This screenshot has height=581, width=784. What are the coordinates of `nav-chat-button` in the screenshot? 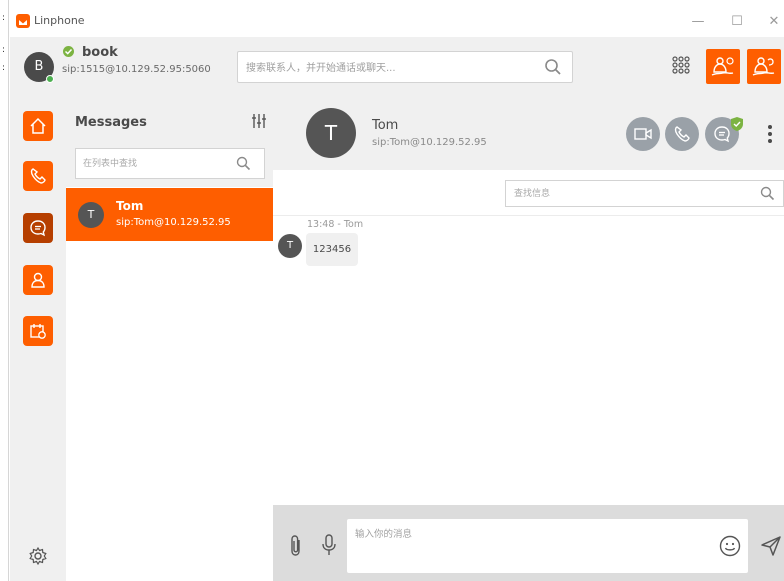 It's located at (38, 228).